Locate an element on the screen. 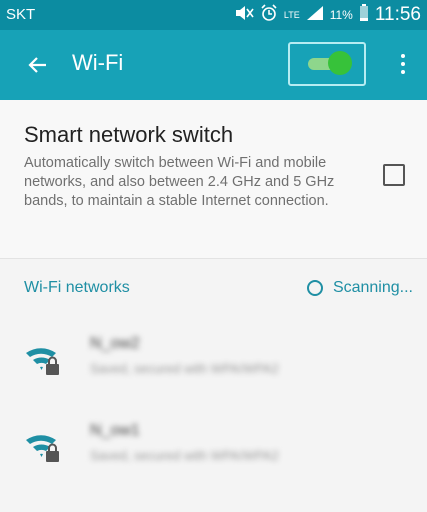 This screenshot has width=427, height=512. more-options-icon is located at coordinates (403, 65).